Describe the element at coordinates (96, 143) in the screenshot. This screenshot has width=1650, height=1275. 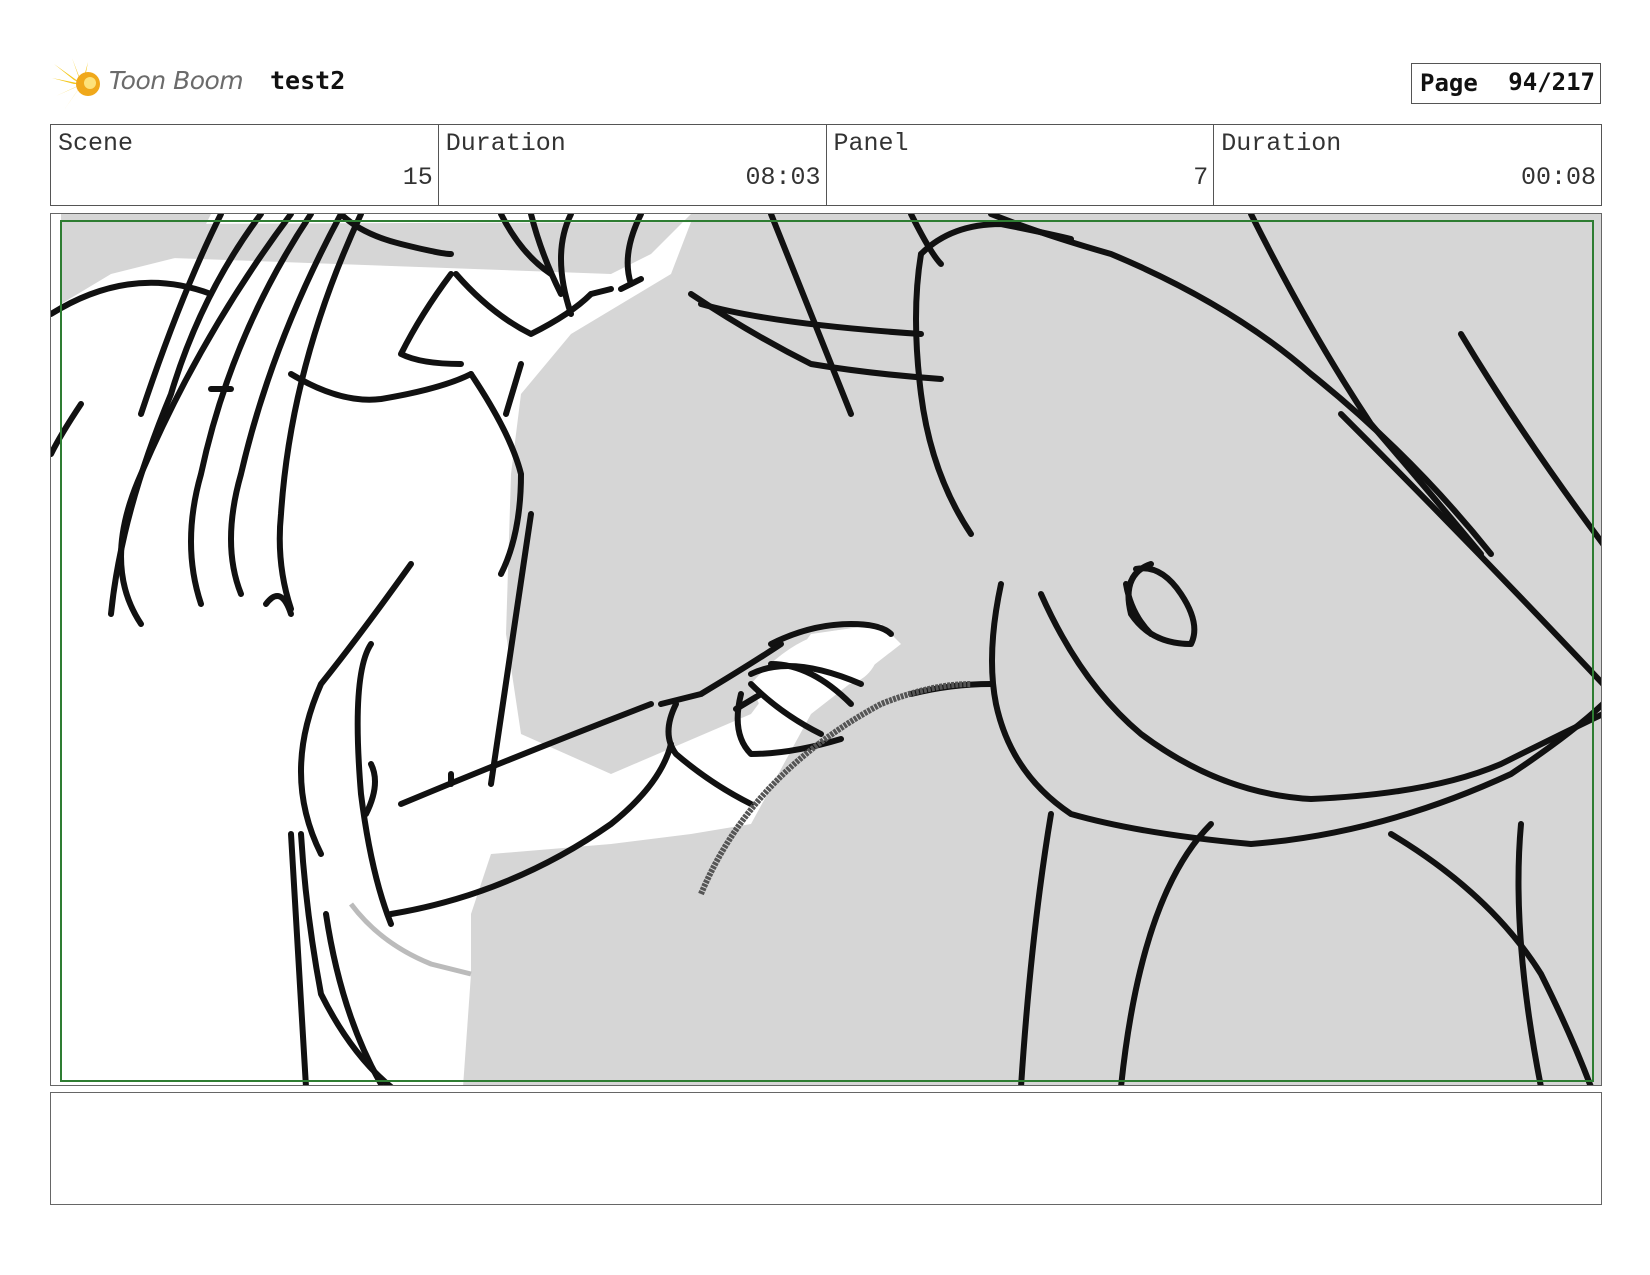
I see `scene-label: Scene` at that location.